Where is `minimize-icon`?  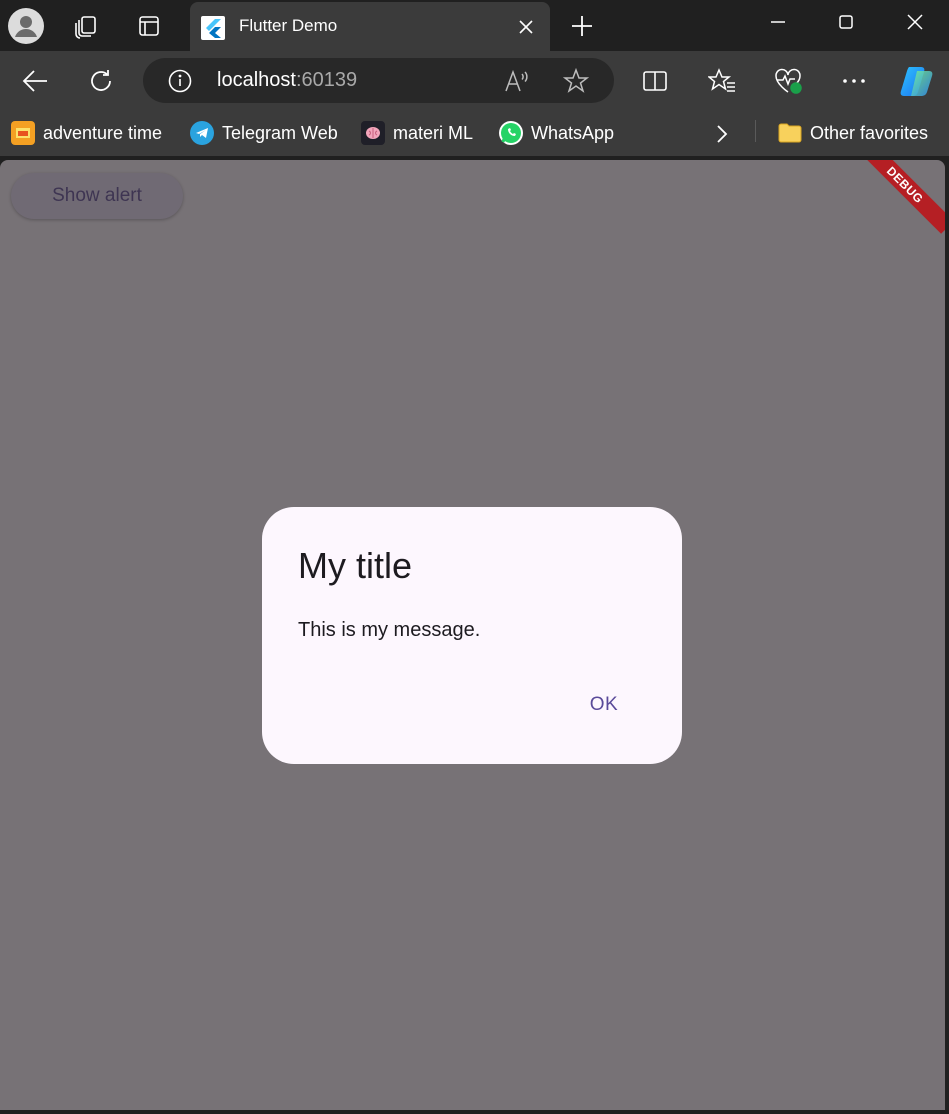
minimize-icon is located at coordinates (778, 22).